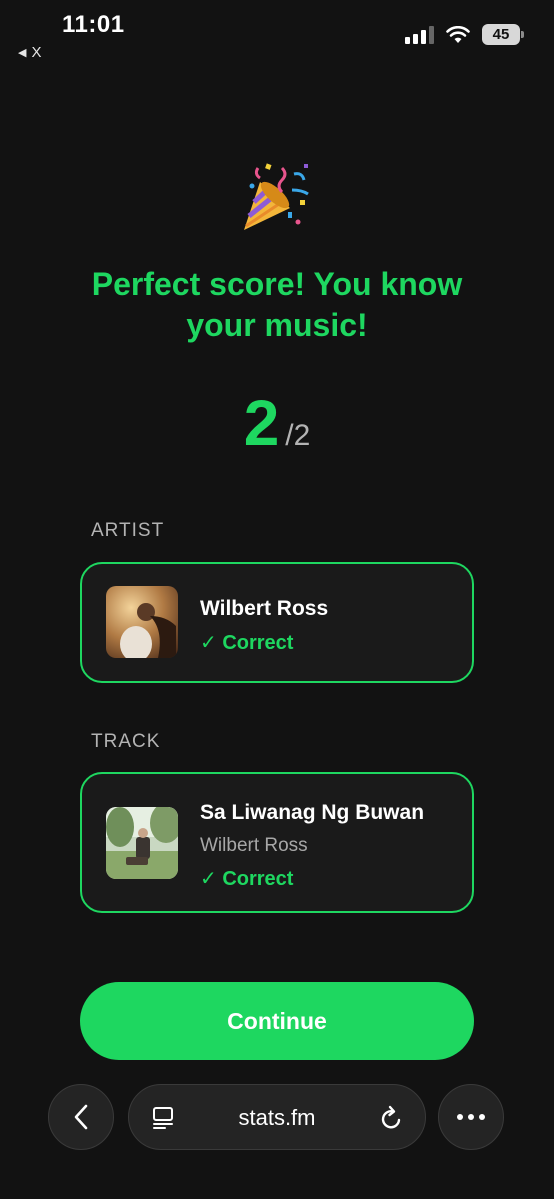  Describe the element at coordinates (277, 1021) in the screenshot. I see `continue-button: Continue` at that location.